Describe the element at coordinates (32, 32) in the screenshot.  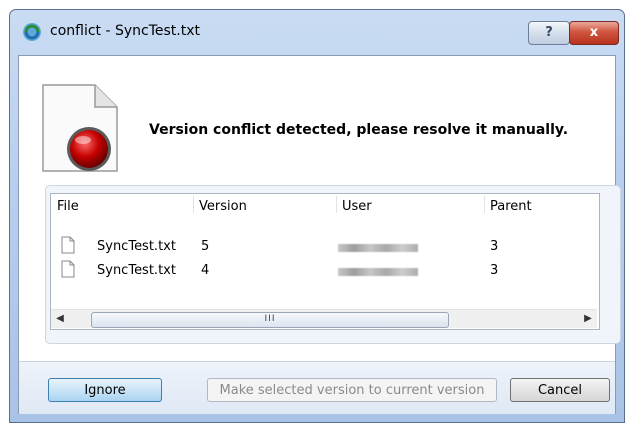
I see `app-icon` at that location.